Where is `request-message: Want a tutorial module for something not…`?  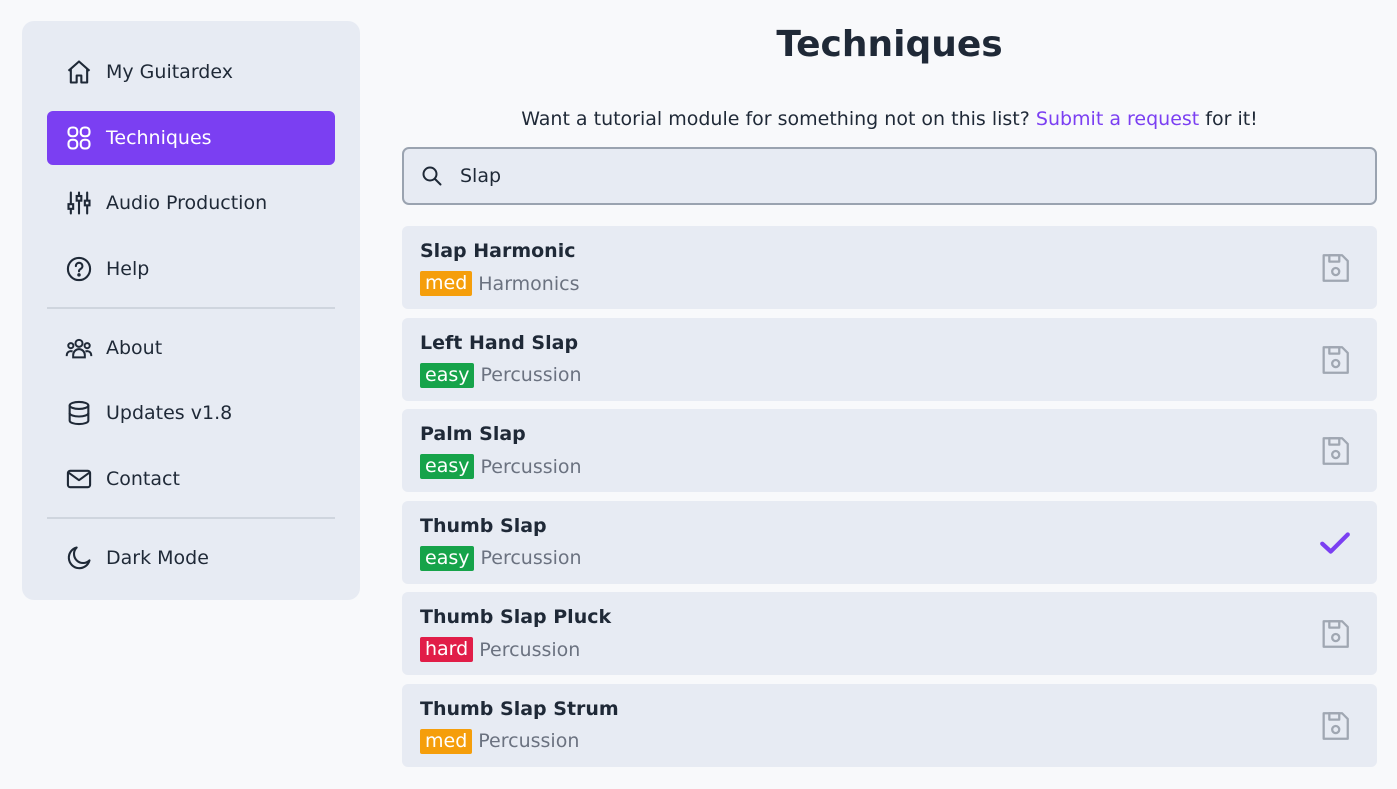 request-message: Want a tutorial module for something not… is located at coordinates (889, 119).